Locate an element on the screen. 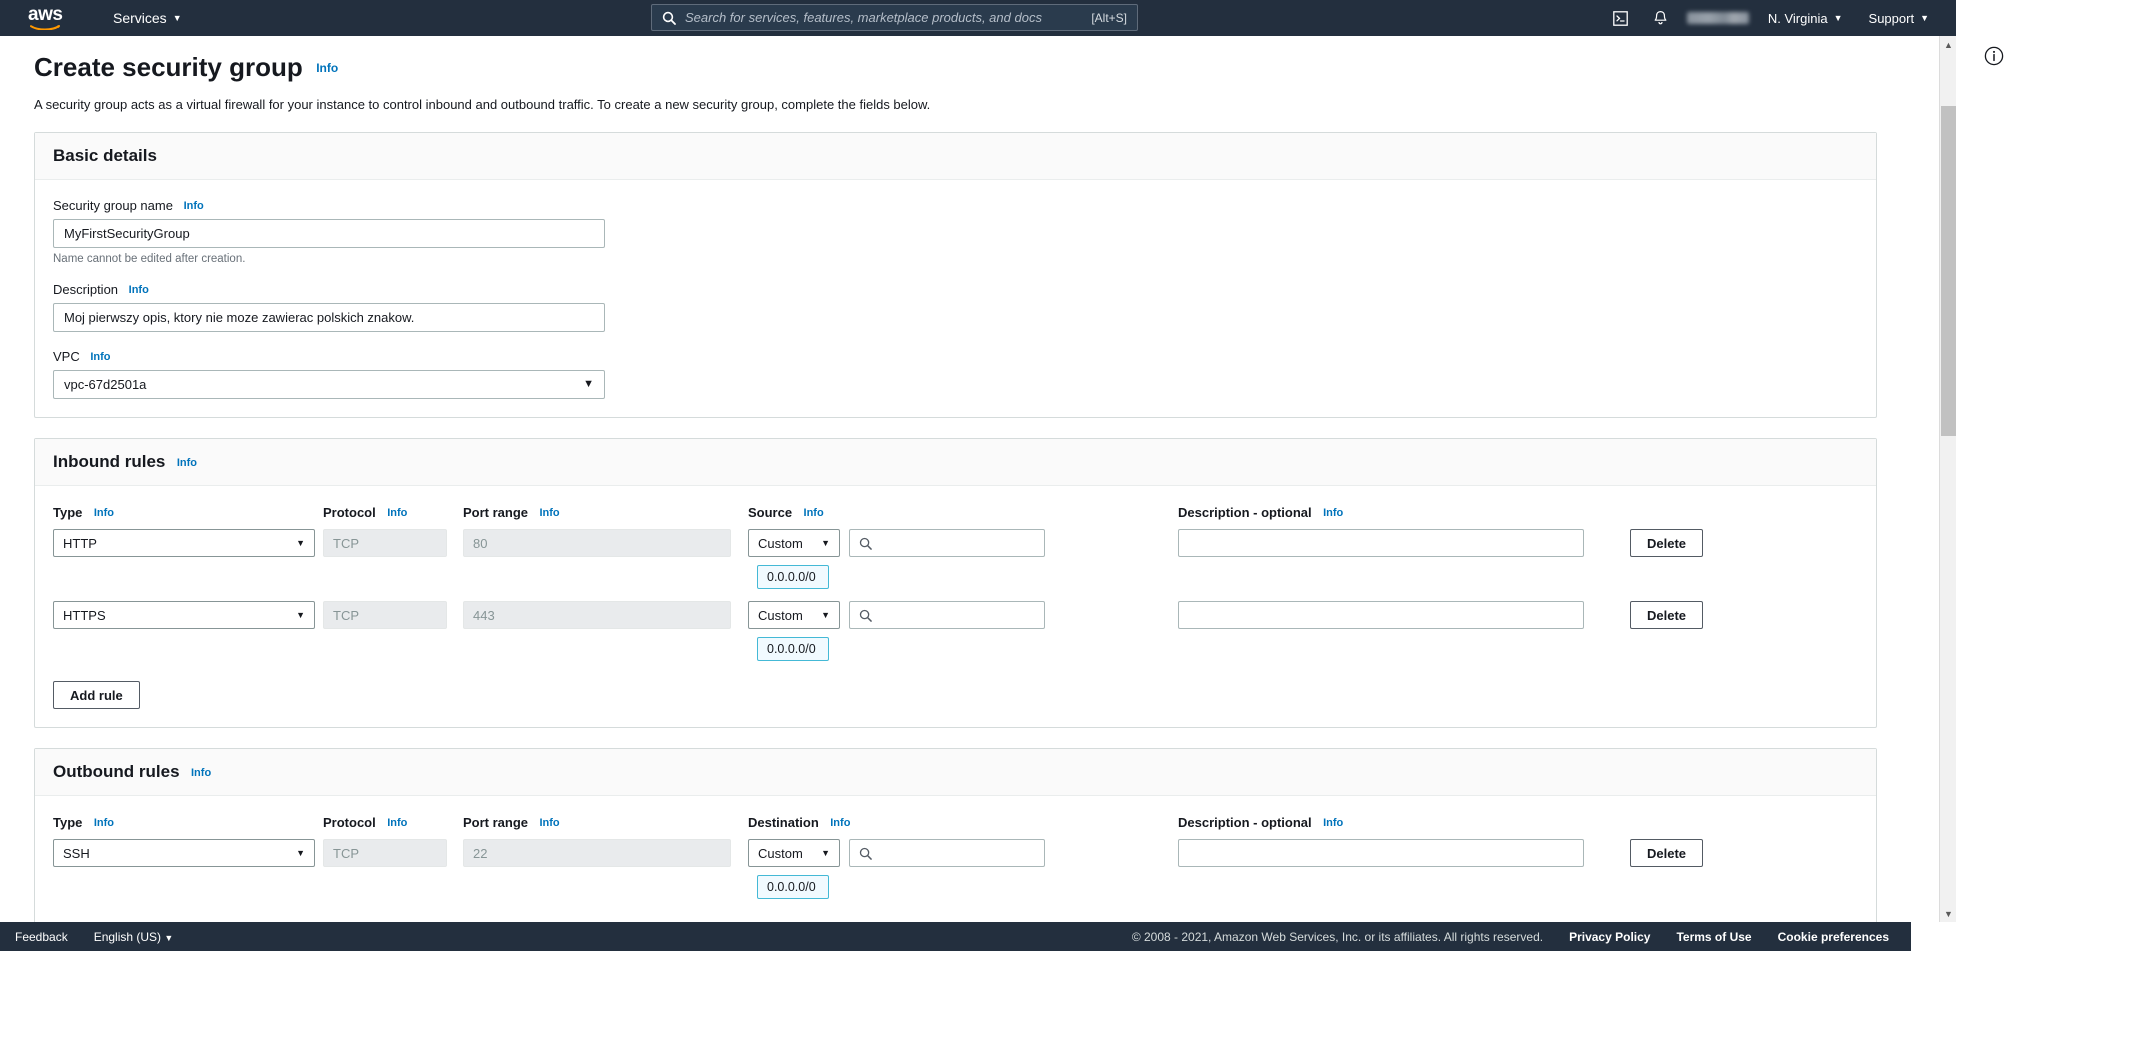 Image resolution: width=2144 pixels, height=1047 pixels. scroll-down-arrow-icon: ▼ is located at coordinates (1948, 913).